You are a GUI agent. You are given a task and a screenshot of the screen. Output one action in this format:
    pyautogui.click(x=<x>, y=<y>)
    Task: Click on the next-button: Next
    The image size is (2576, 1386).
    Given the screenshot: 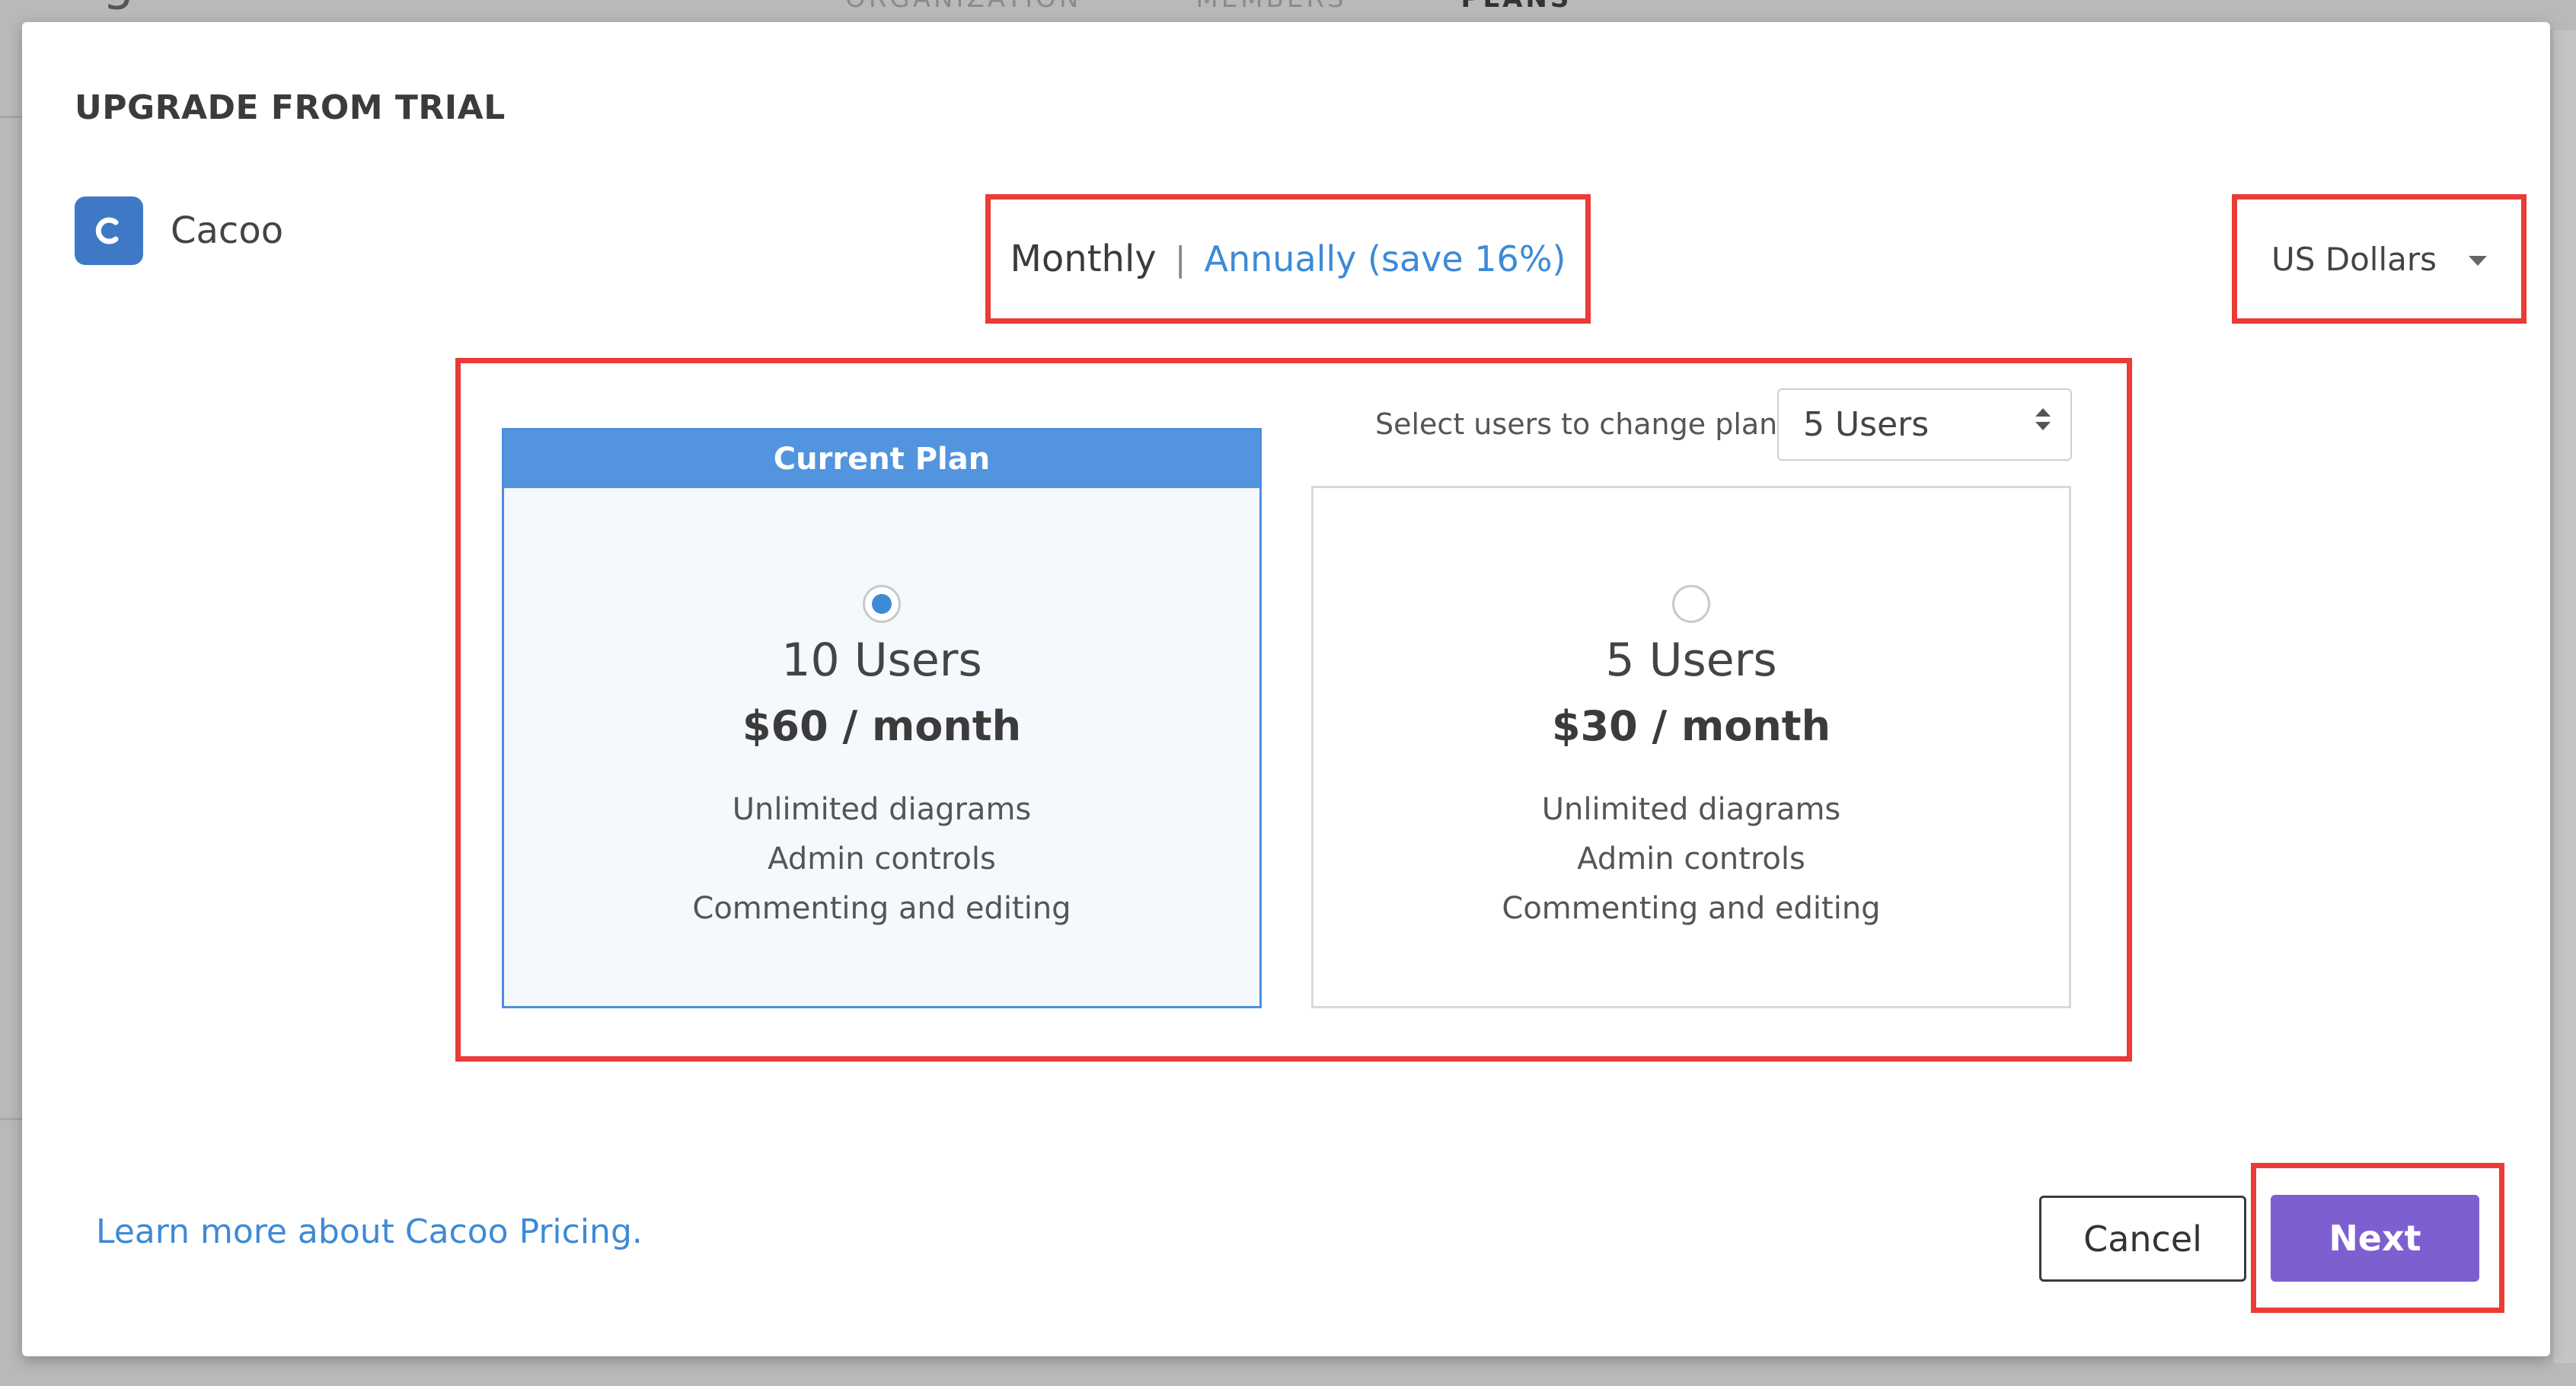 What is the action you would take?
    pyautogui.click(x=2375, y=1238)
    